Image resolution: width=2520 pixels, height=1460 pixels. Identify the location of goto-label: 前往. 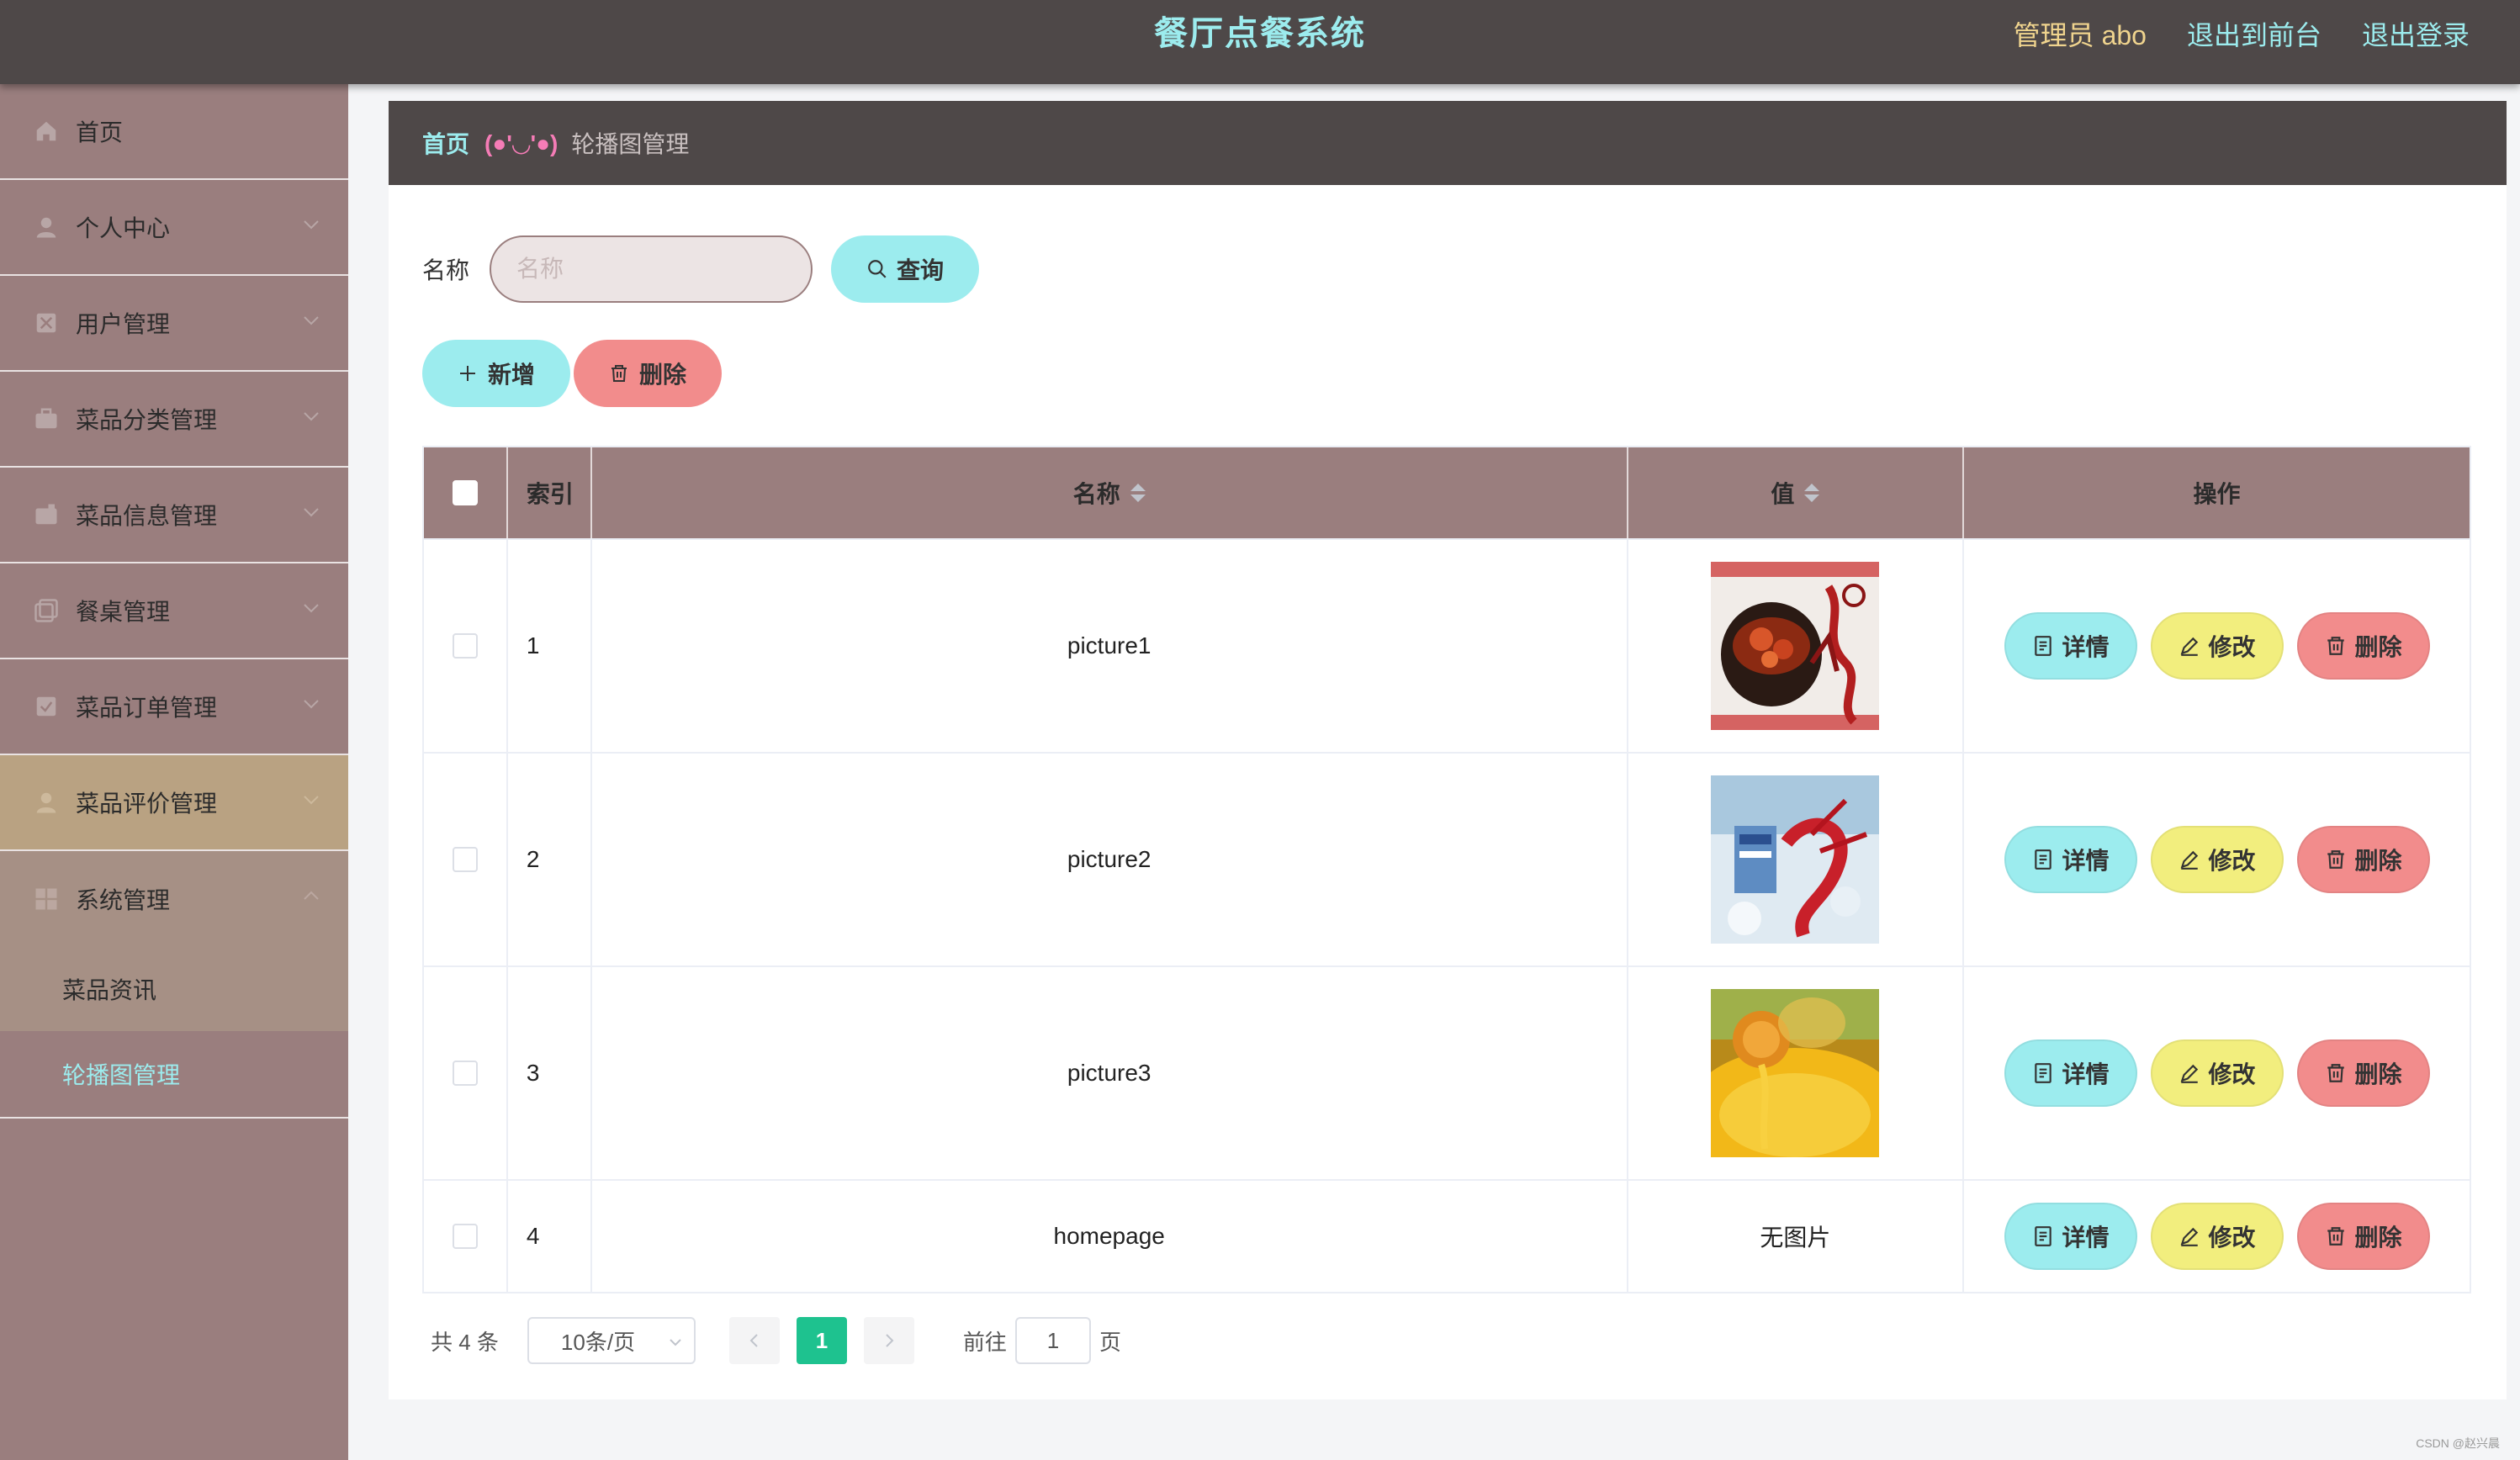
(984, 1342).